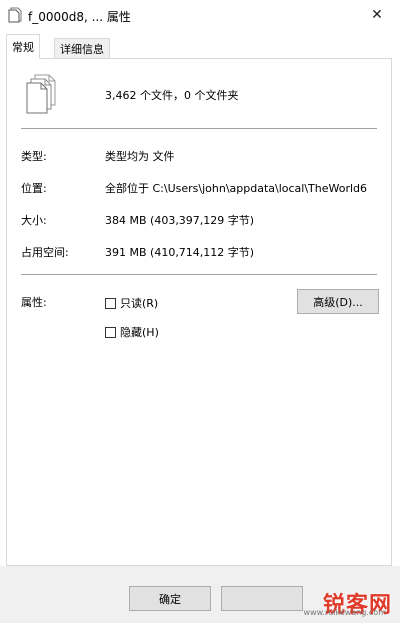 The width and height of the screenshot is (400, 623). Describe the element at coordinates (15, 15) in the screenshot. I see `files-icon` at that location.